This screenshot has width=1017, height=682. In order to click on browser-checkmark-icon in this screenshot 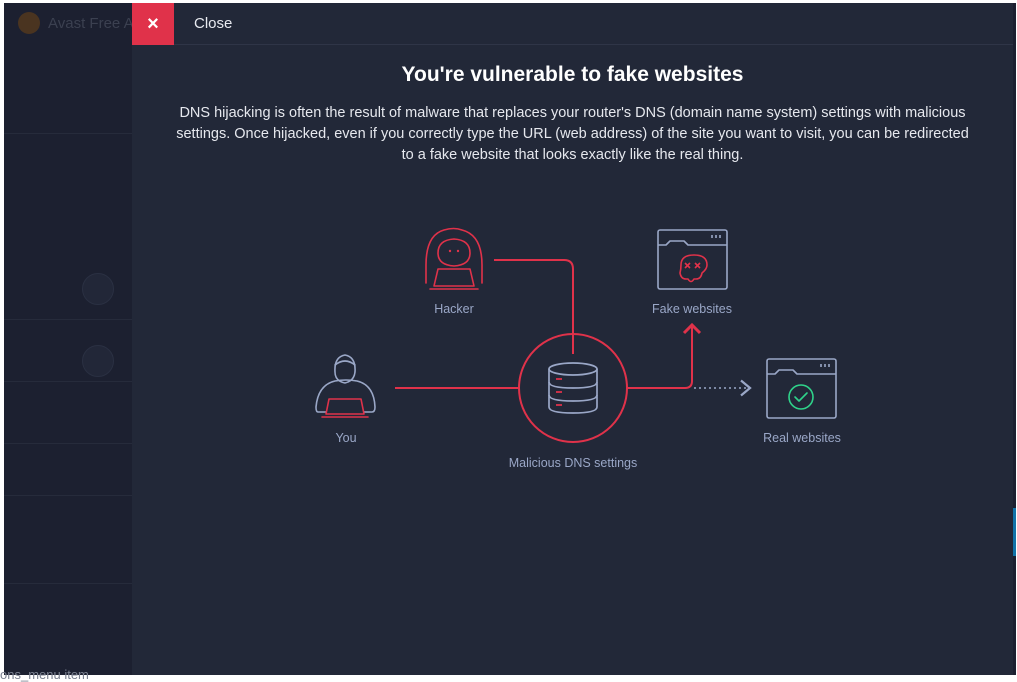, I will do `click(801, 388)`.